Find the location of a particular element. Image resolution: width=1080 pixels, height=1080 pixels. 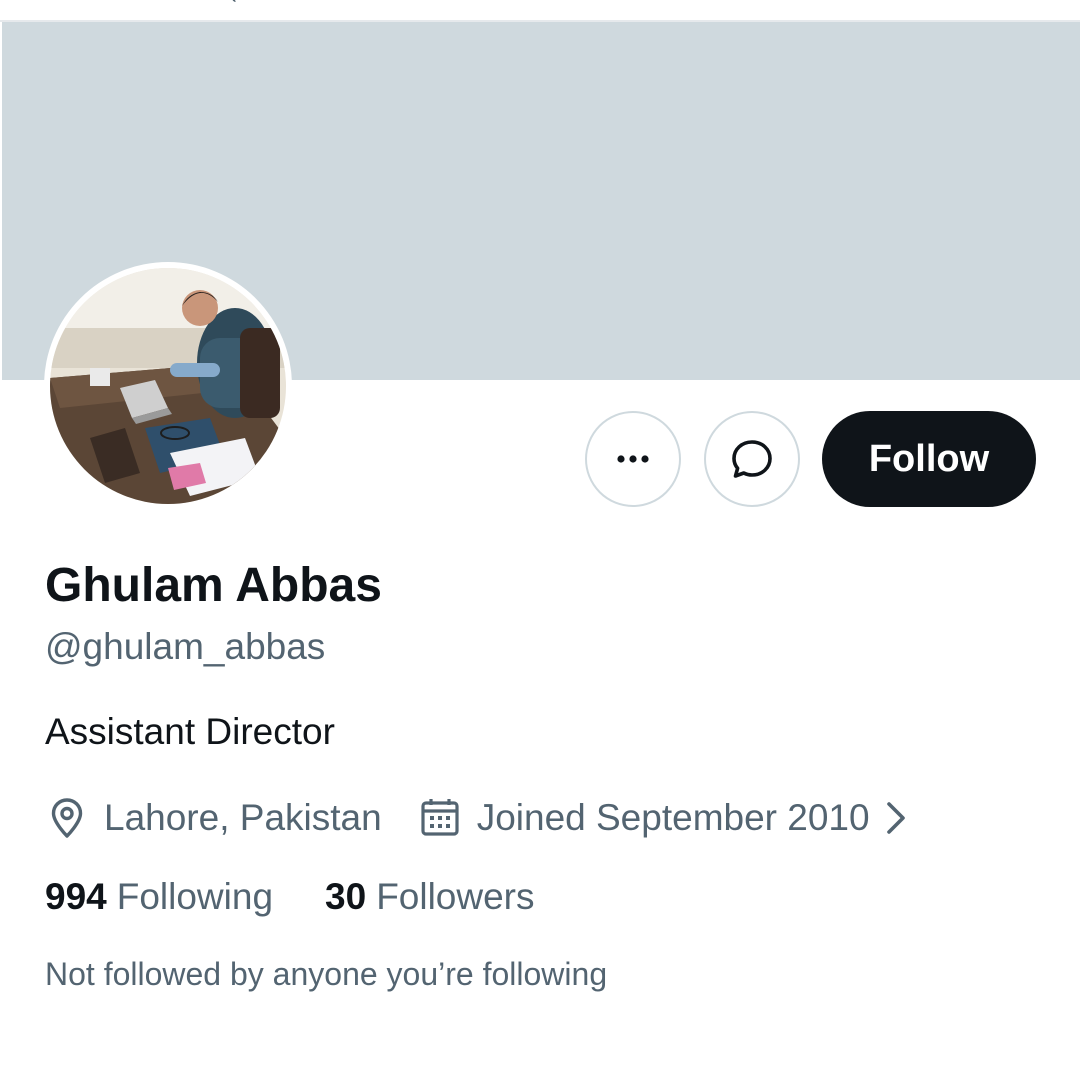

profile-stats: 994 Following 30 Followers is located at coordinates (290, 897).